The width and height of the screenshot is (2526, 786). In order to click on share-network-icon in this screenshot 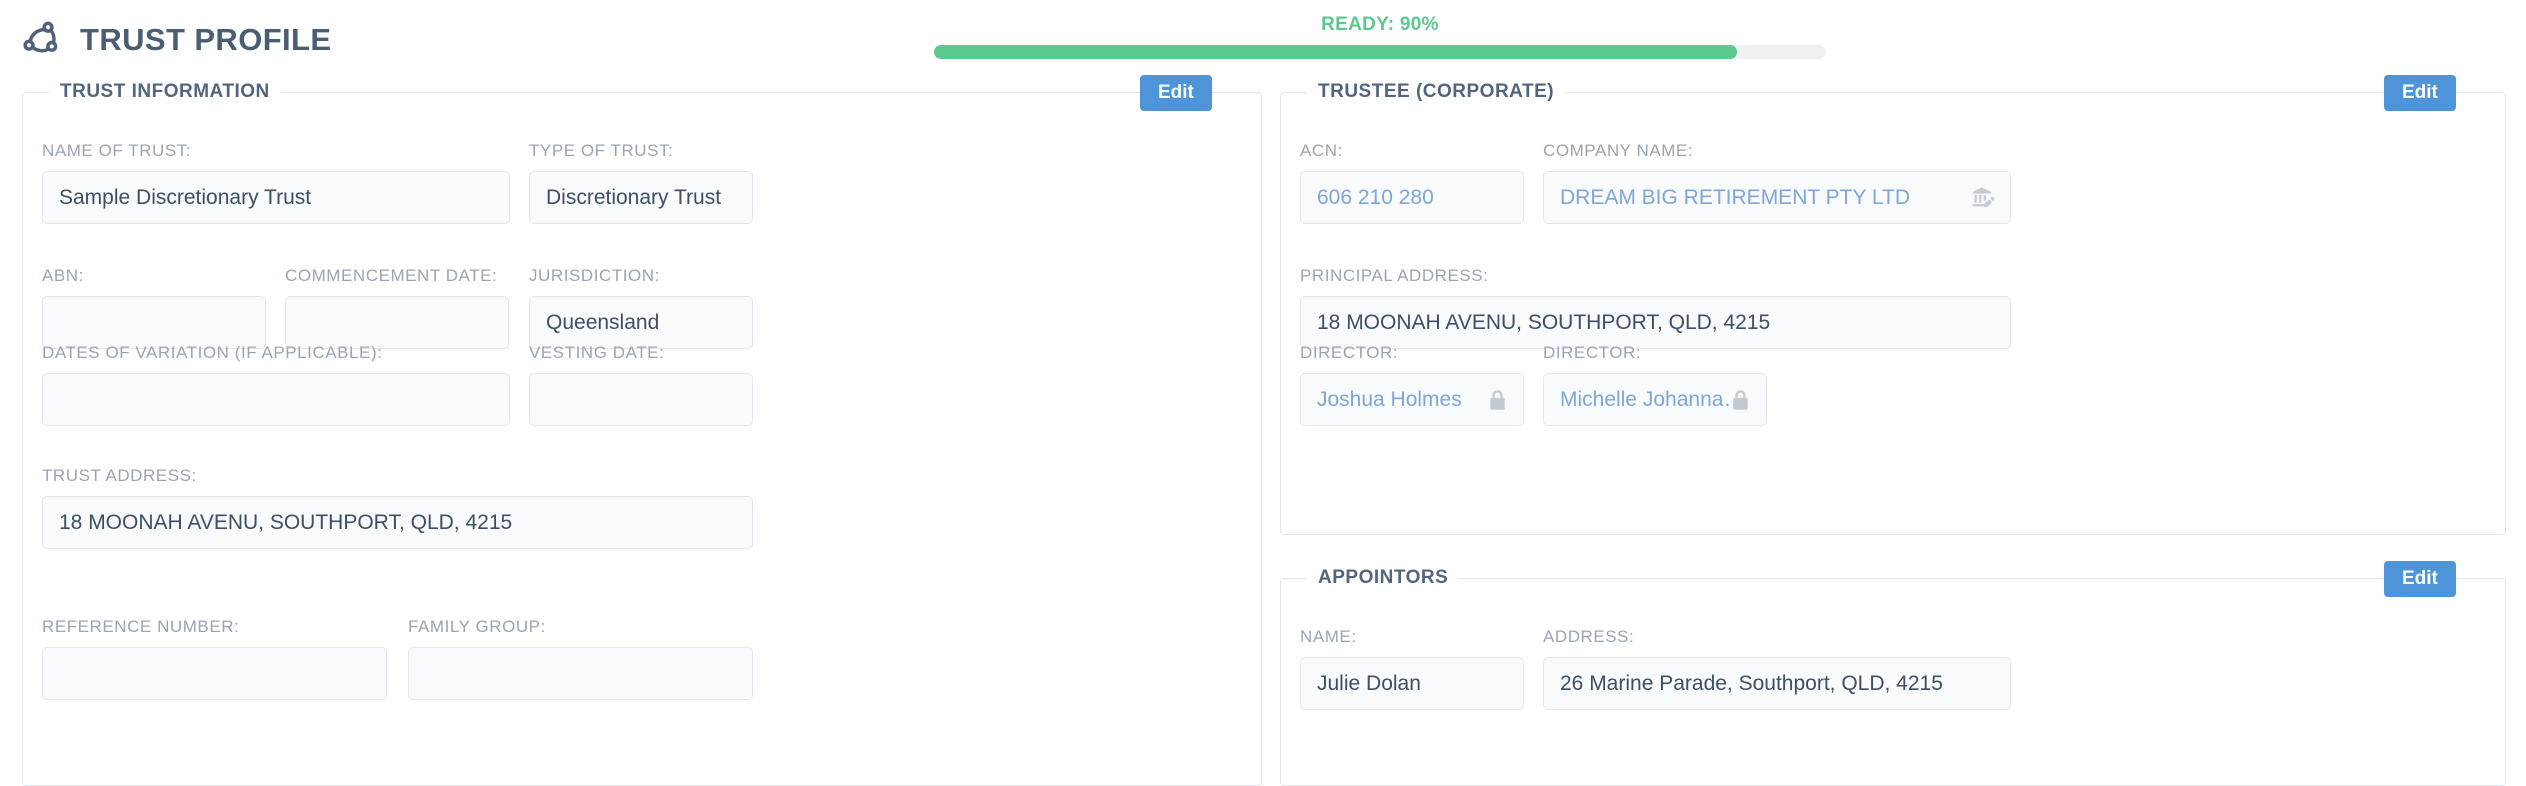, I will do `click(40, 39)`.